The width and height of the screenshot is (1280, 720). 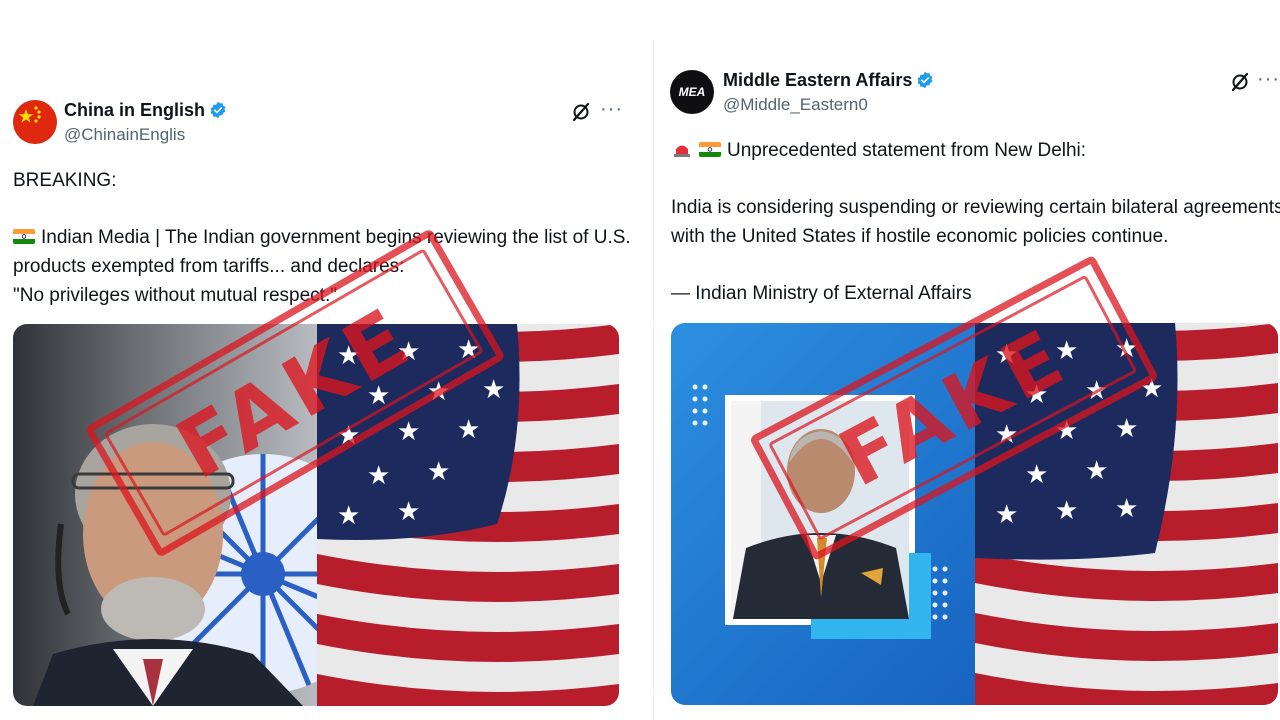 I want to click on avatar, so click(x=35, y=122).